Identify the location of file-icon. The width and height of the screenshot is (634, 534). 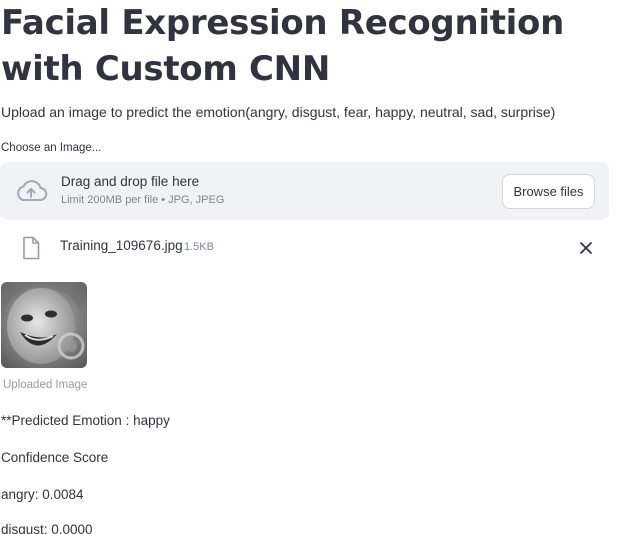
(31, 248).